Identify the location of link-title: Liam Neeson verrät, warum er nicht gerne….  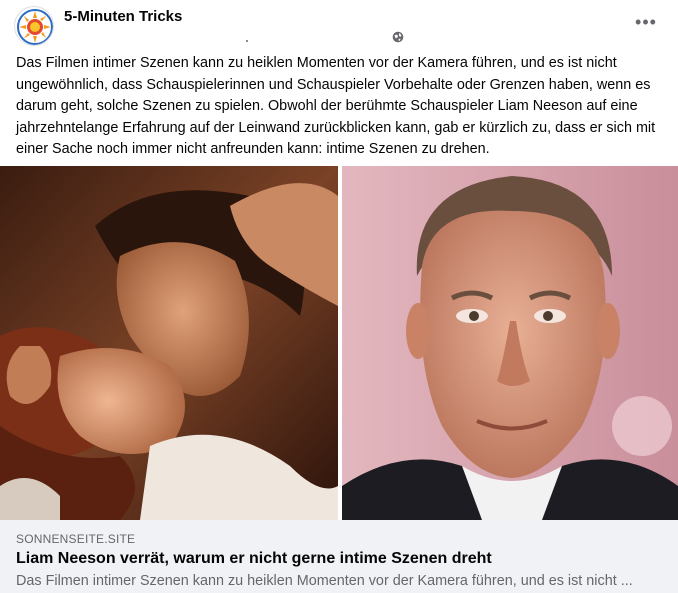
(254, 559).